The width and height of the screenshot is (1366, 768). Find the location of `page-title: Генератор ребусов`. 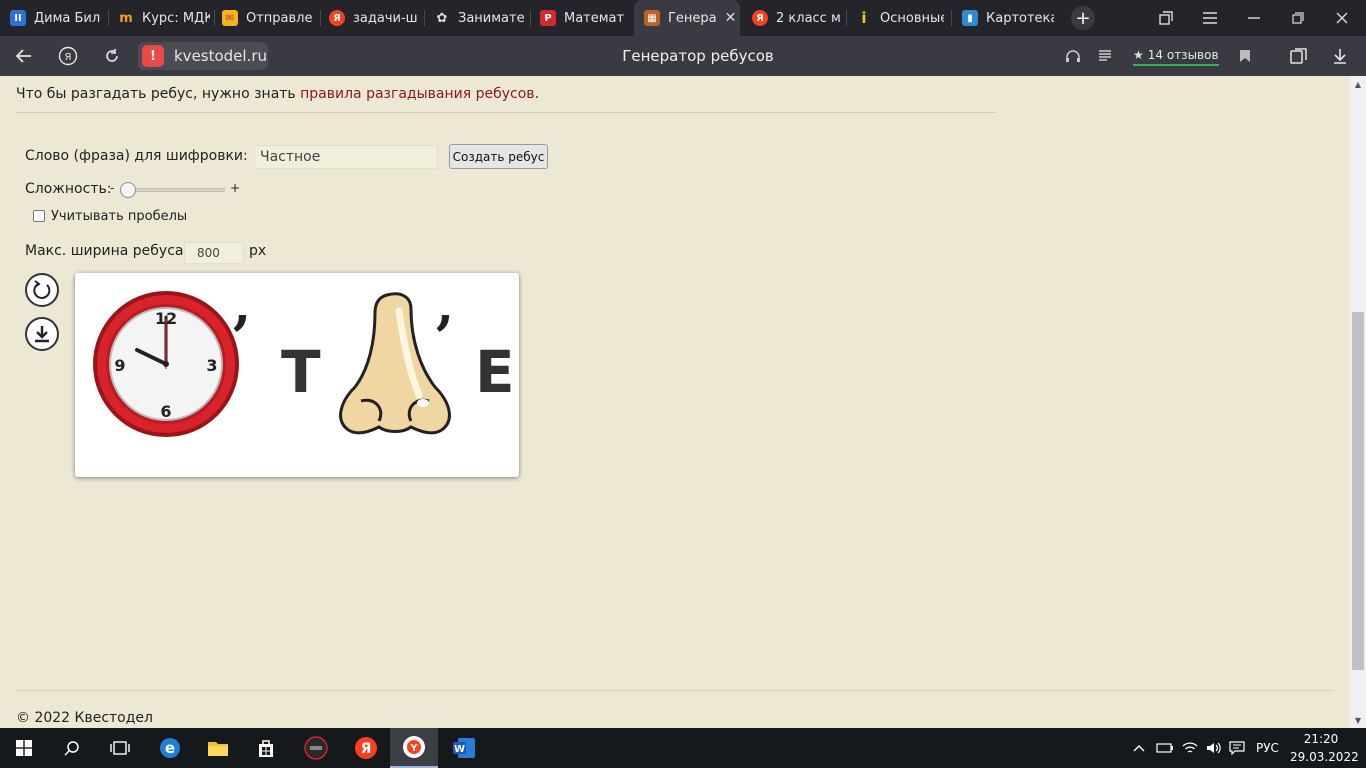

page-title: Генератор ребусов is located at coordinates (698, 56).